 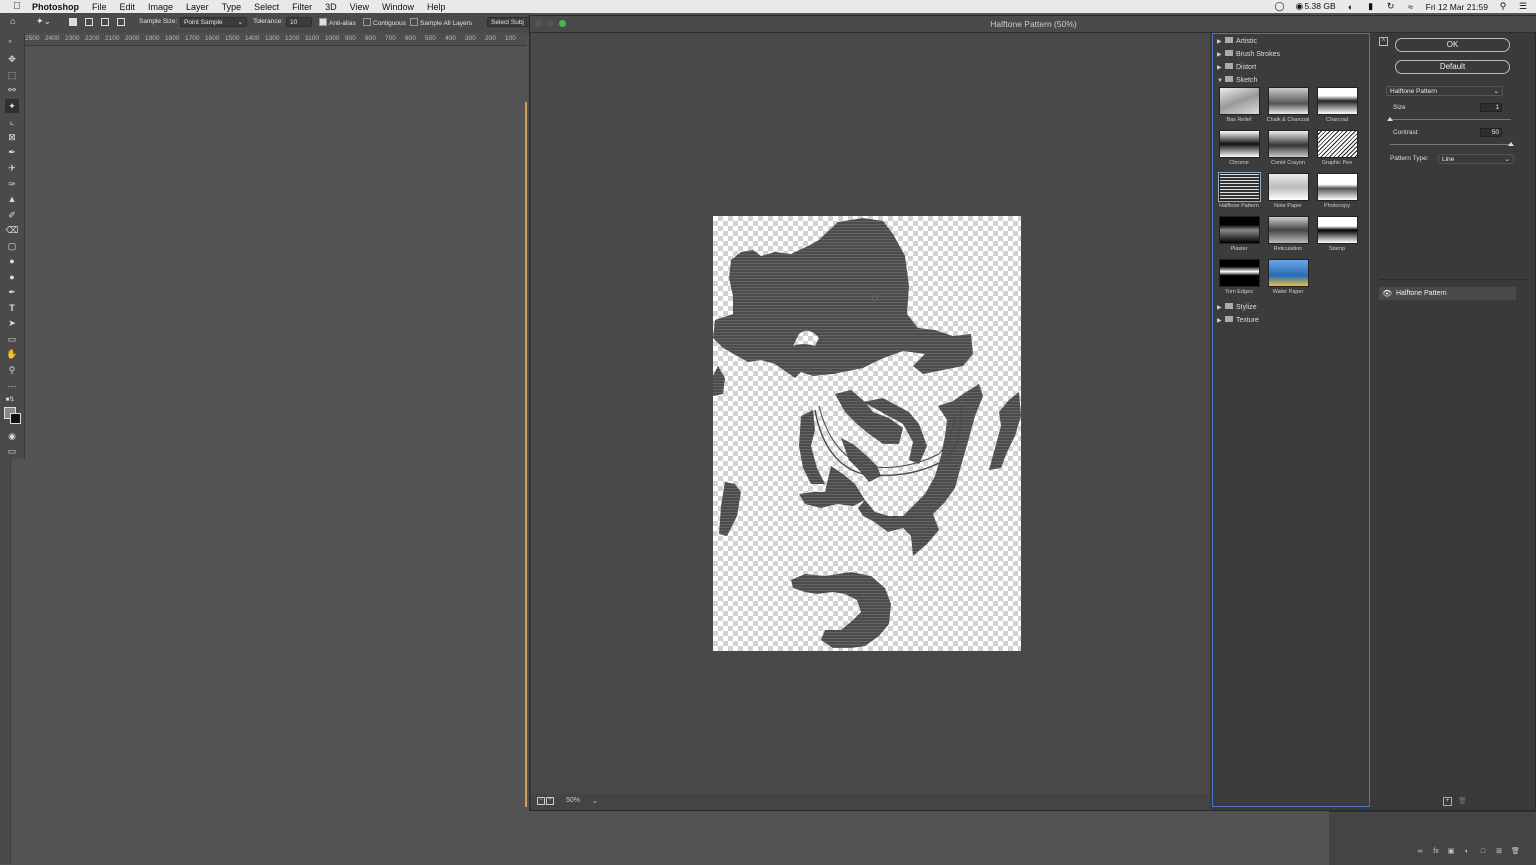 I want to click on filter-thumb-bas-relief: Bas Relief, so click(x=1239, y=108).